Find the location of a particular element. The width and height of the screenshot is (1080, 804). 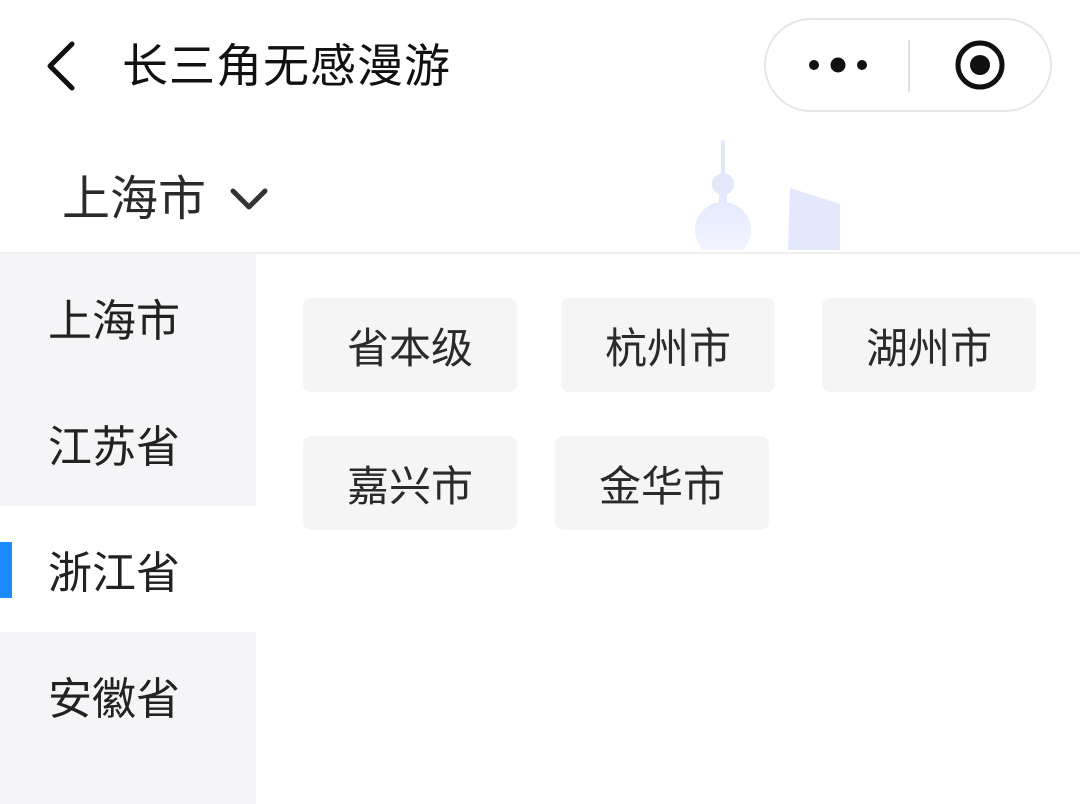

skyline-illustration is located at coordinates (767, 195).